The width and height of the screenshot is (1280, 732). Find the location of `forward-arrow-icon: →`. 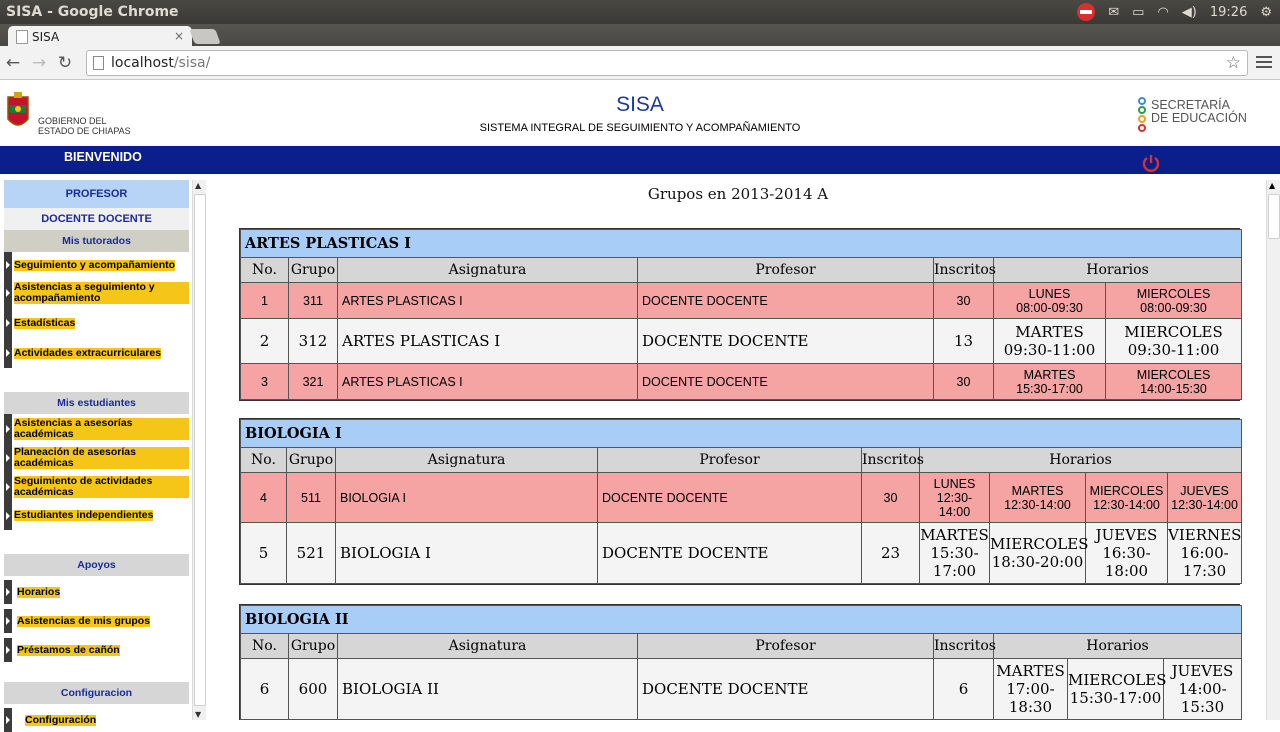

forward-arrow-icon: → is located at coordinates (39, 63).